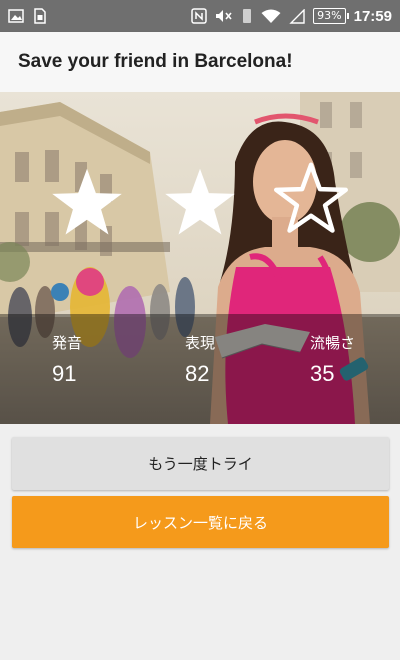 The height and width of the screenshot is (660, 400). Describe the element at coordinates (322, 373) in the screenshot. I see `score-value: 35` at that location.